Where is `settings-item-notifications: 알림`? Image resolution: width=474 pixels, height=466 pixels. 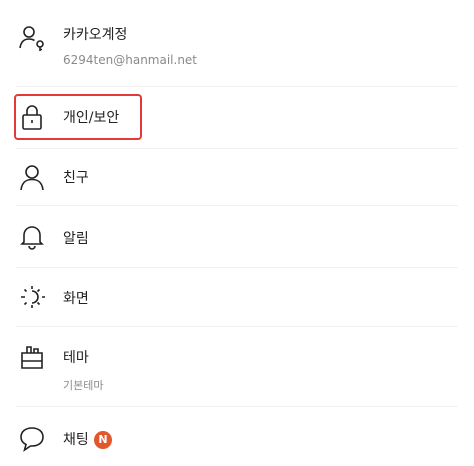
settings-item-notifications: 알림 is located at coordinates (237, 236).